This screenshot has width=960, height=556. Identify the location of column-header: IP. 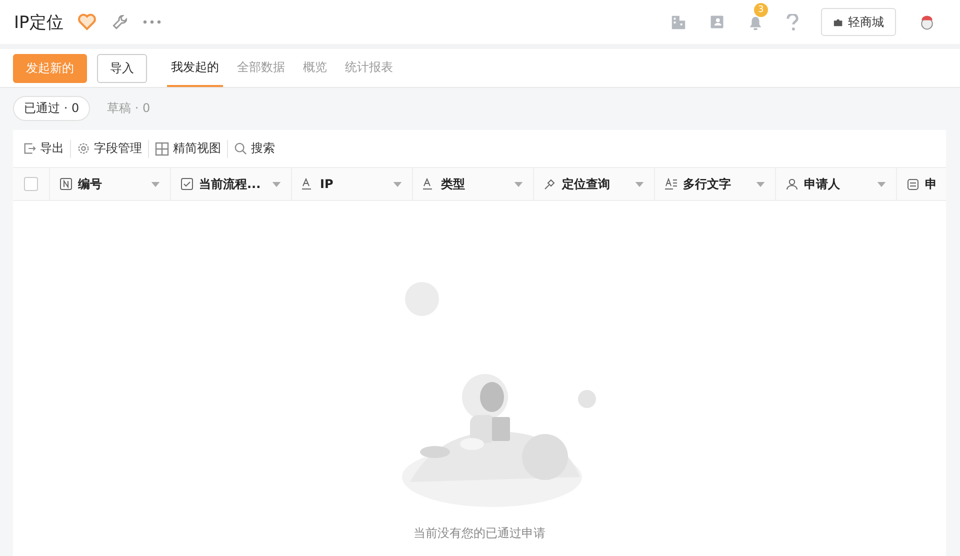
(352, 184).